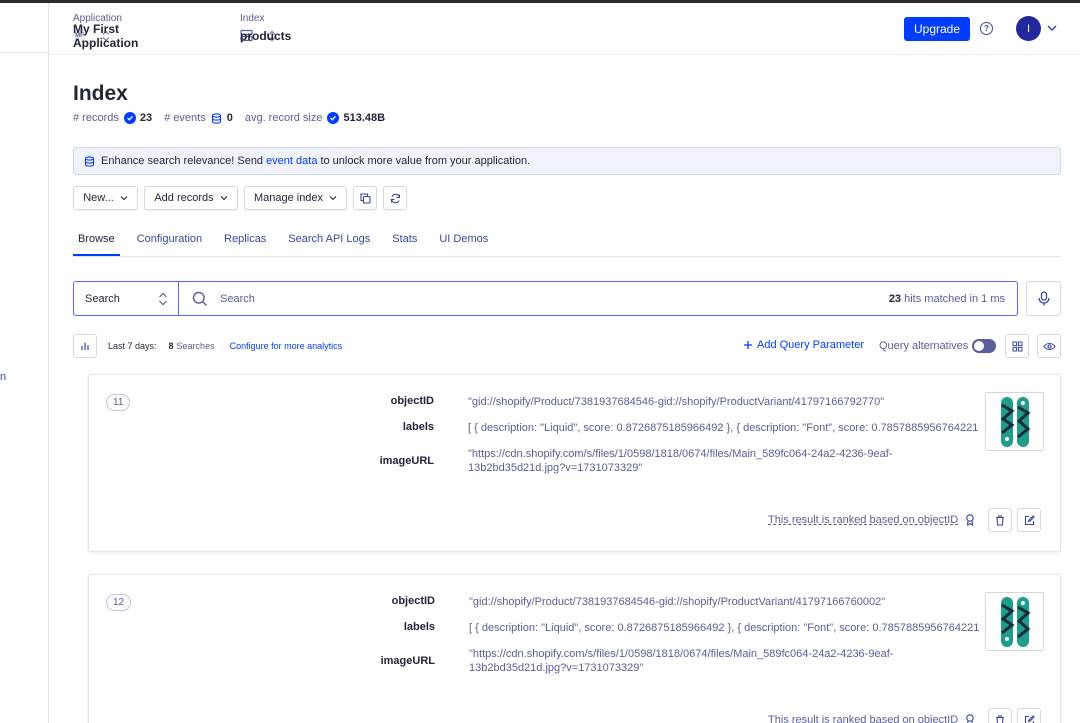 The image size is (1080, 723). What do you see at coordinates (947, 299) in the screenshot?
I see `hits-summary: 23 hits matched in 1 ms` at bounding box center [947, 299].